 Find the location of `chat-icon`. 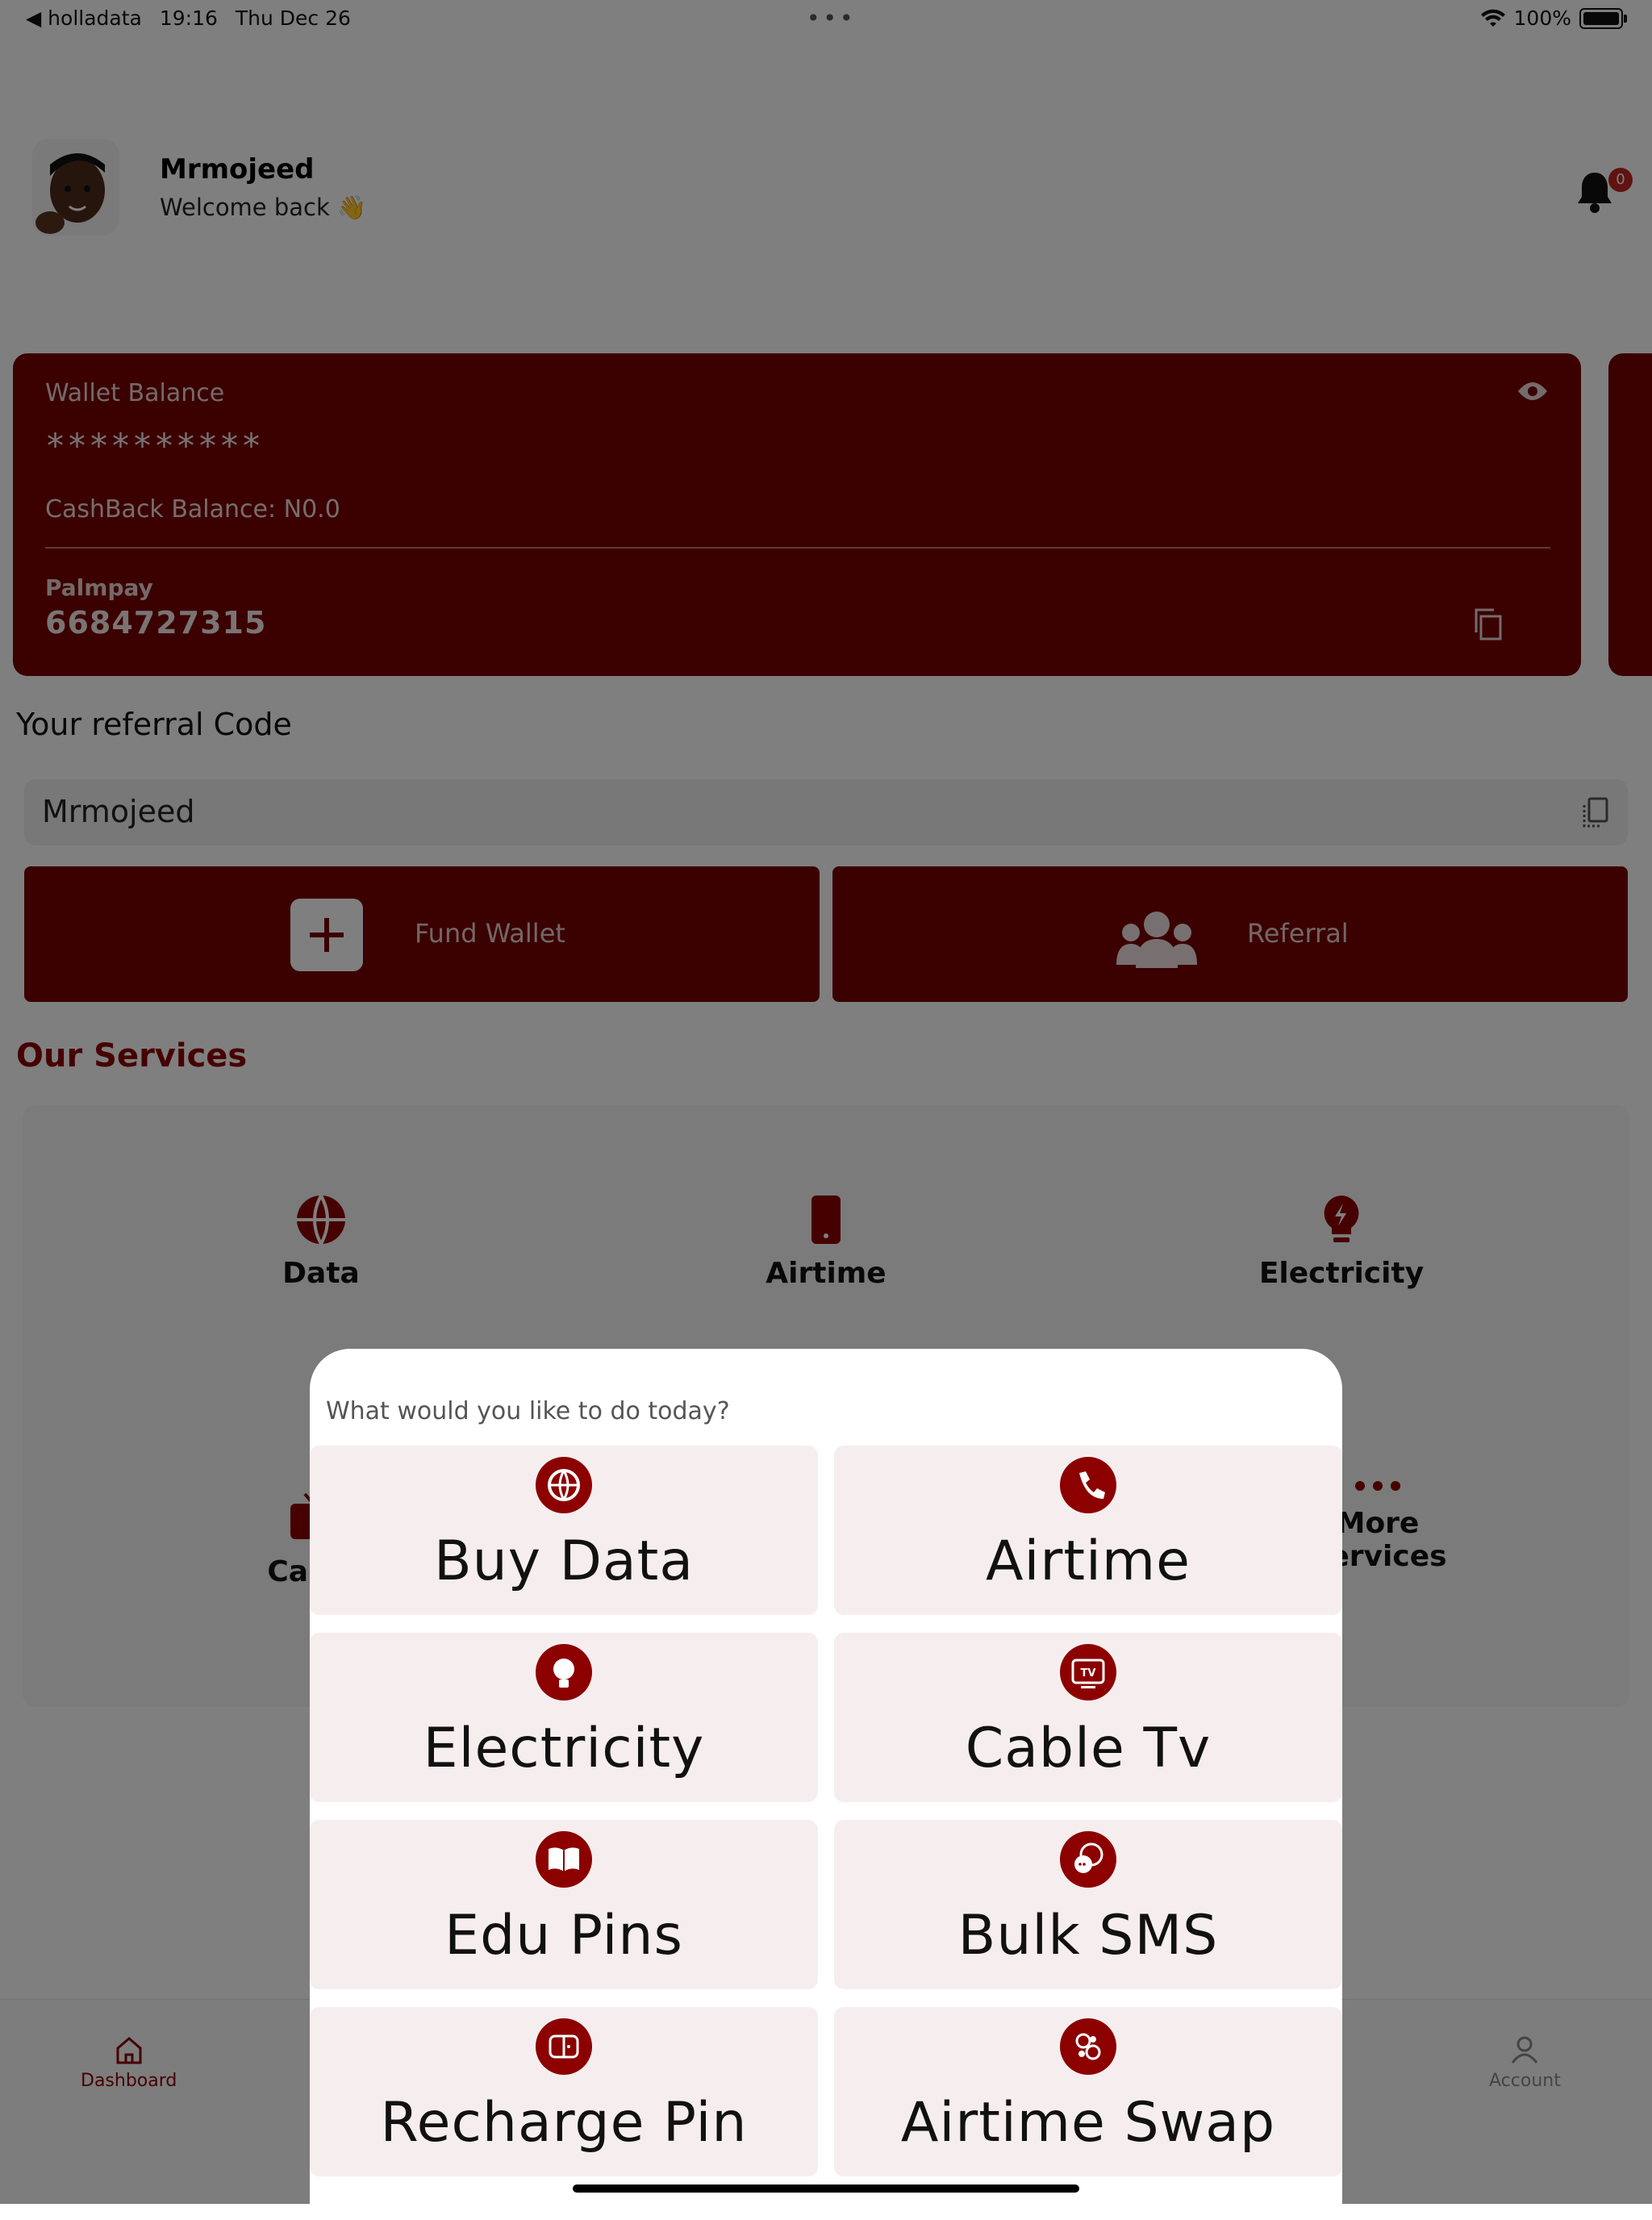

chat-icon is located at coordinates (1088, 1859).